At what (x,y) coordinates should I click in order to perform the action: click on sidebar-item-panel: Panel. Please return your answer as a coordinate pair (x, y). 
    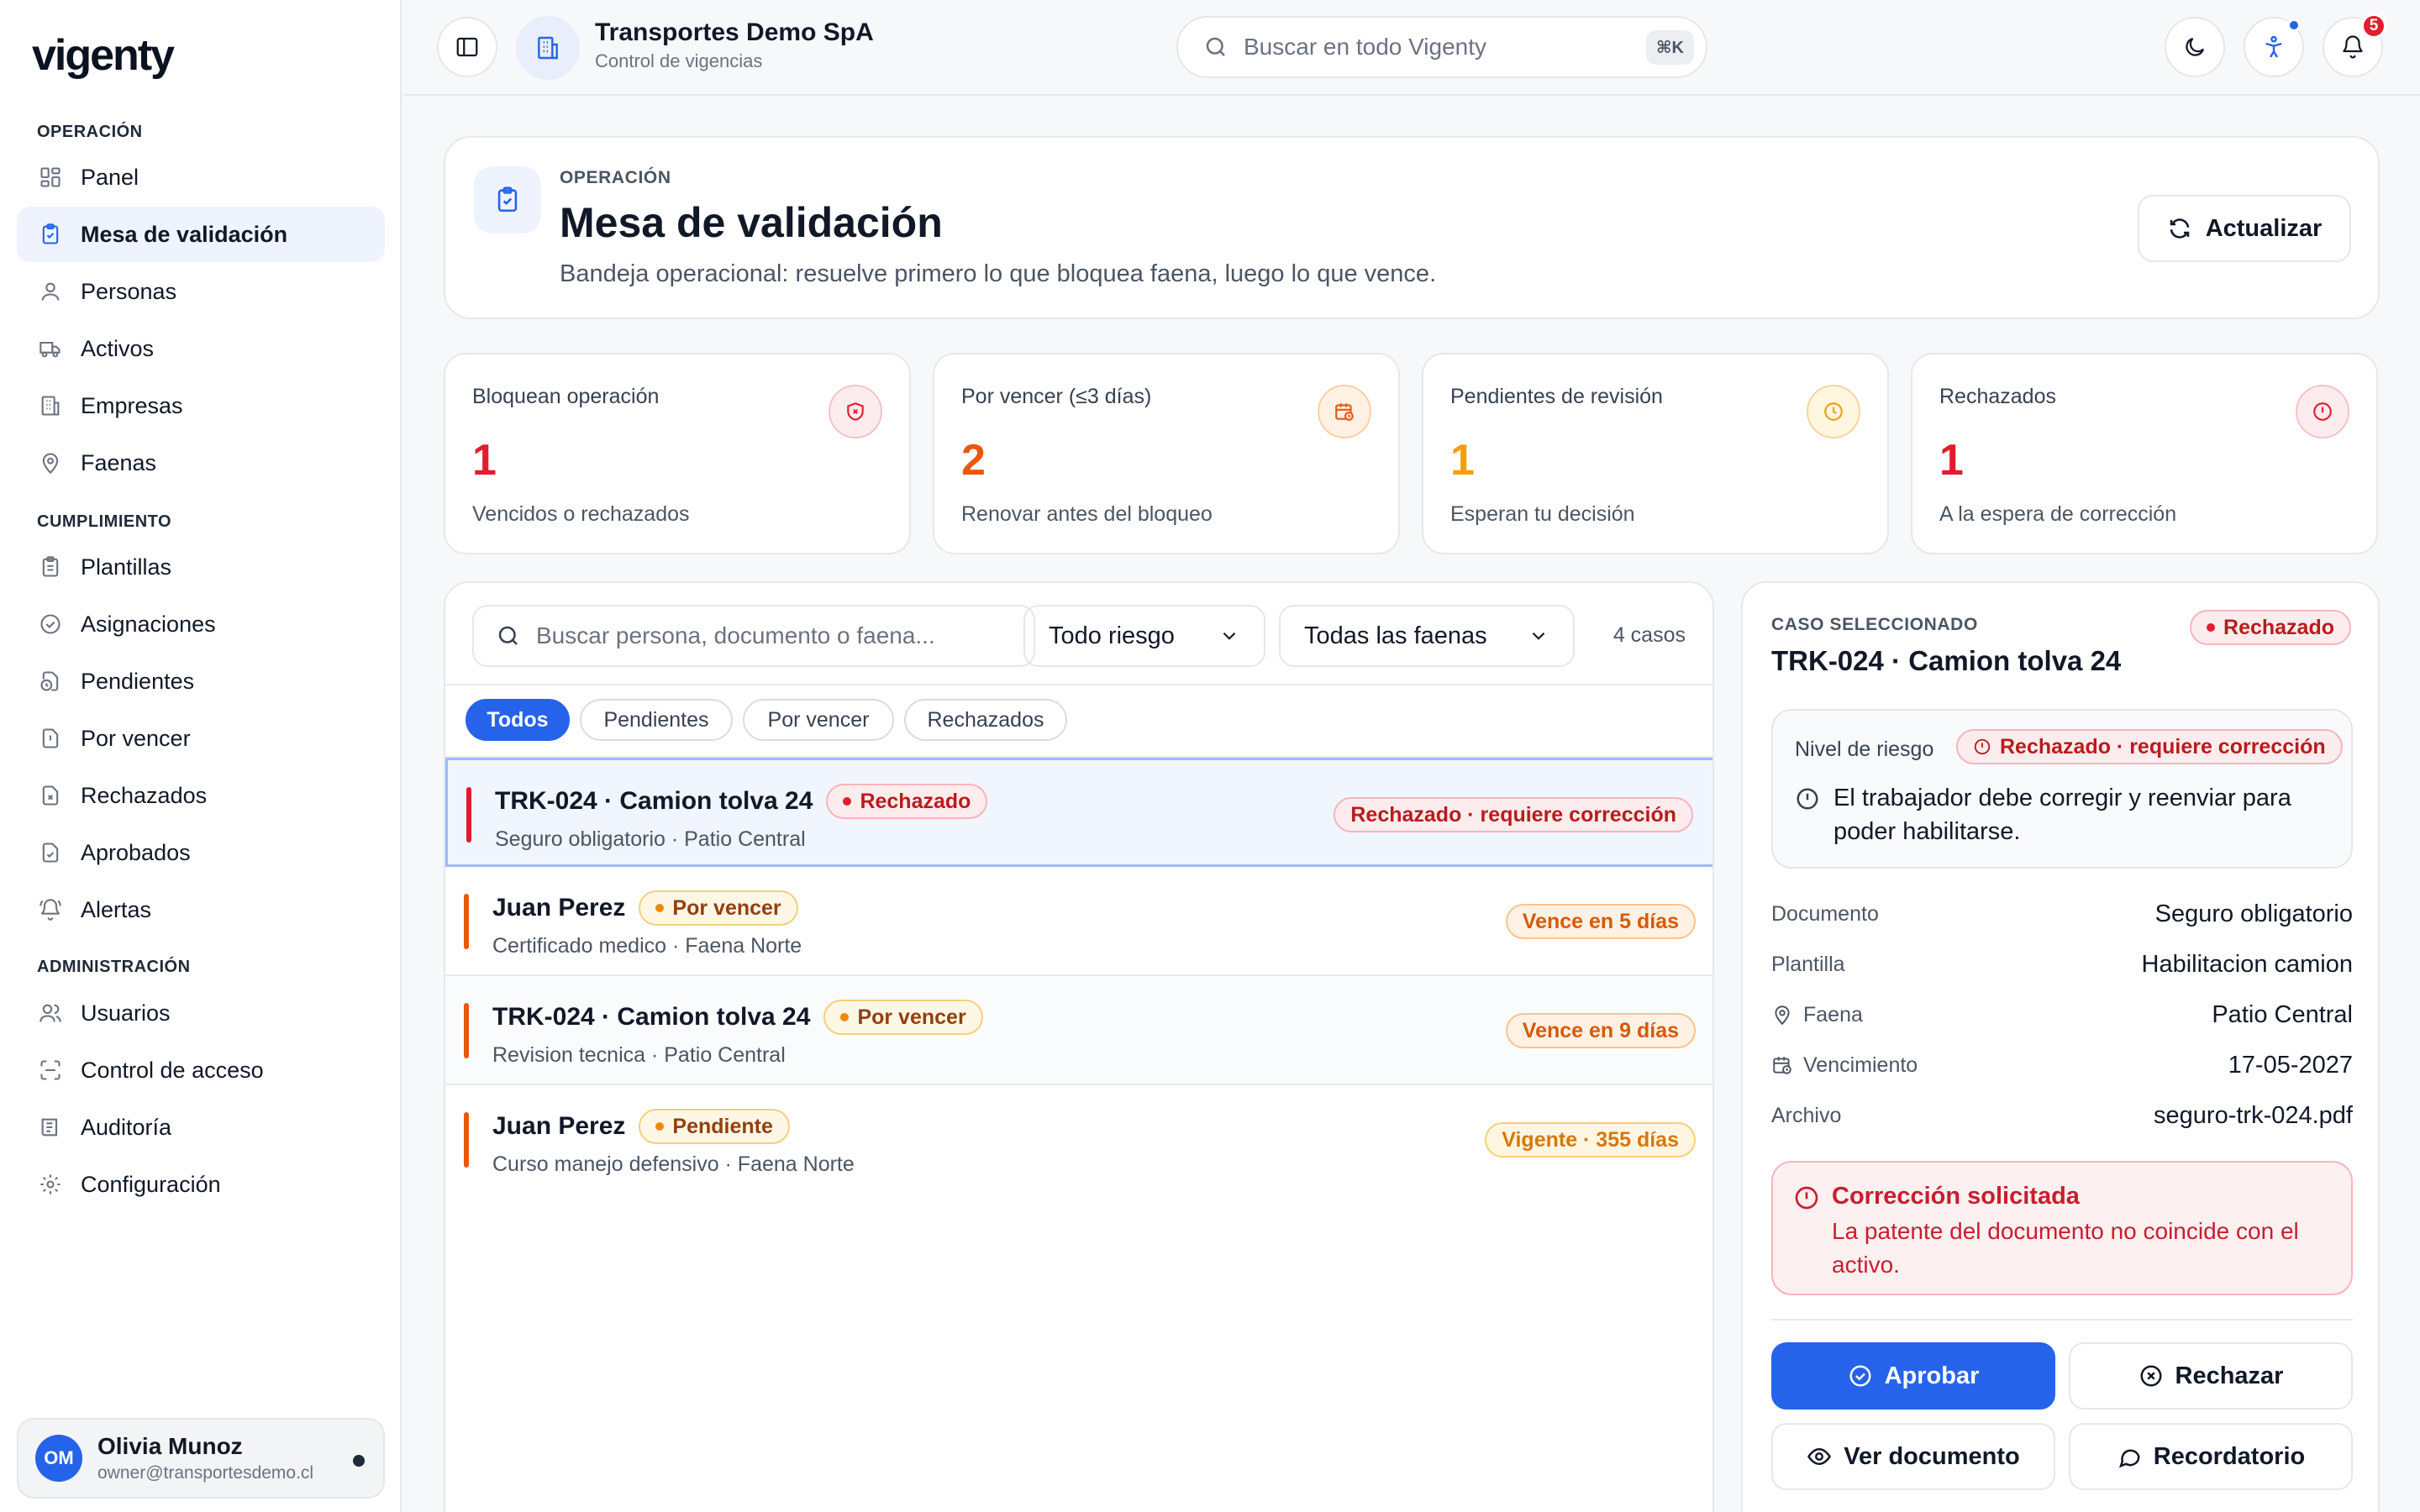
    Looking at the image, I should click on (201, 177).